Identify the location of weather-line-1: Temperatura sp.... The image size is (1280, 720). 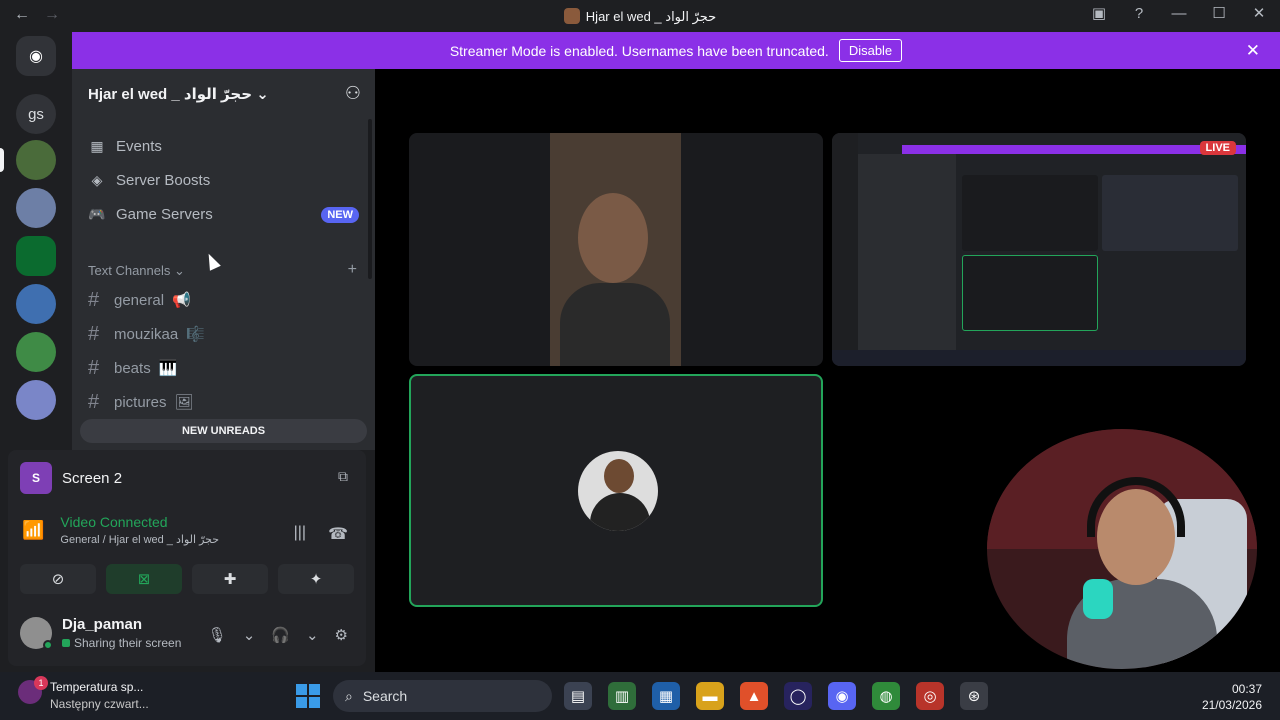
(97, 687).